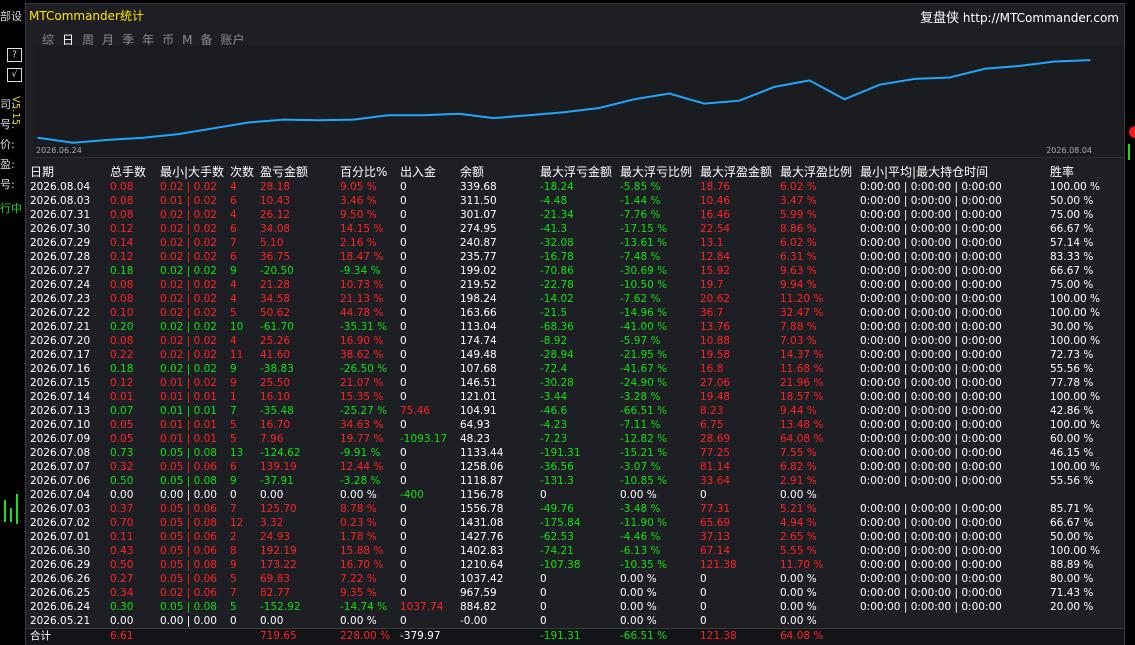 Image resolution: width=1135 pixels, height=645 pixels. Describe the element at coordinates (640, 537) in the screenshot. I see `cell-mflp: -4.46 %` at that location.